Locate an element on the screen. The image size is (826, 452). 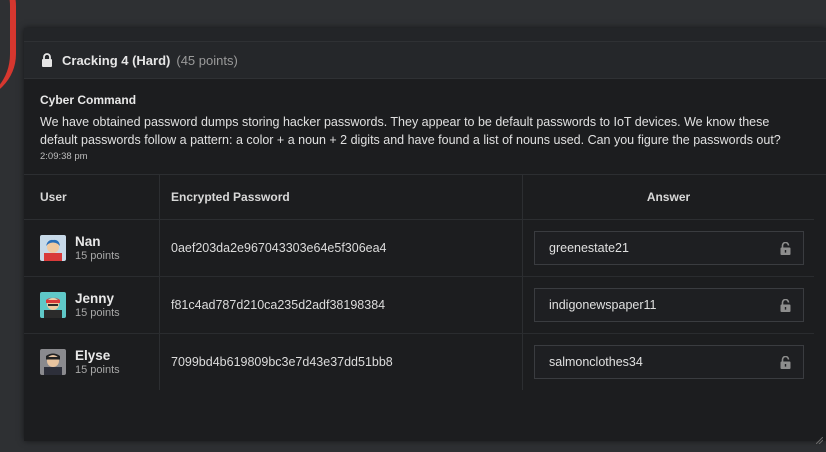
challenge-title: Cracking 4 (Hard) is located at coordinates (116, 60).